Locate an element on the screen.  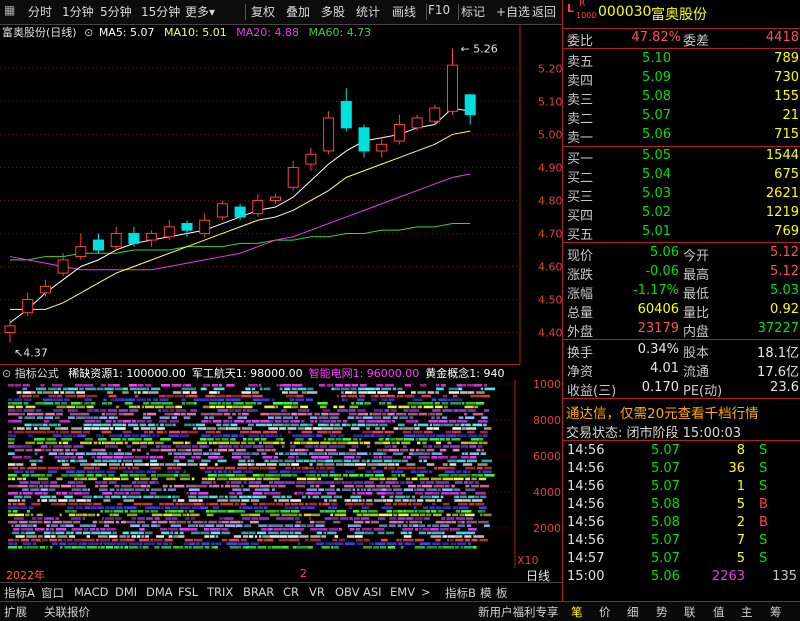
toolbar-item-1: 1分钟 is located at coordinates (78, 11).